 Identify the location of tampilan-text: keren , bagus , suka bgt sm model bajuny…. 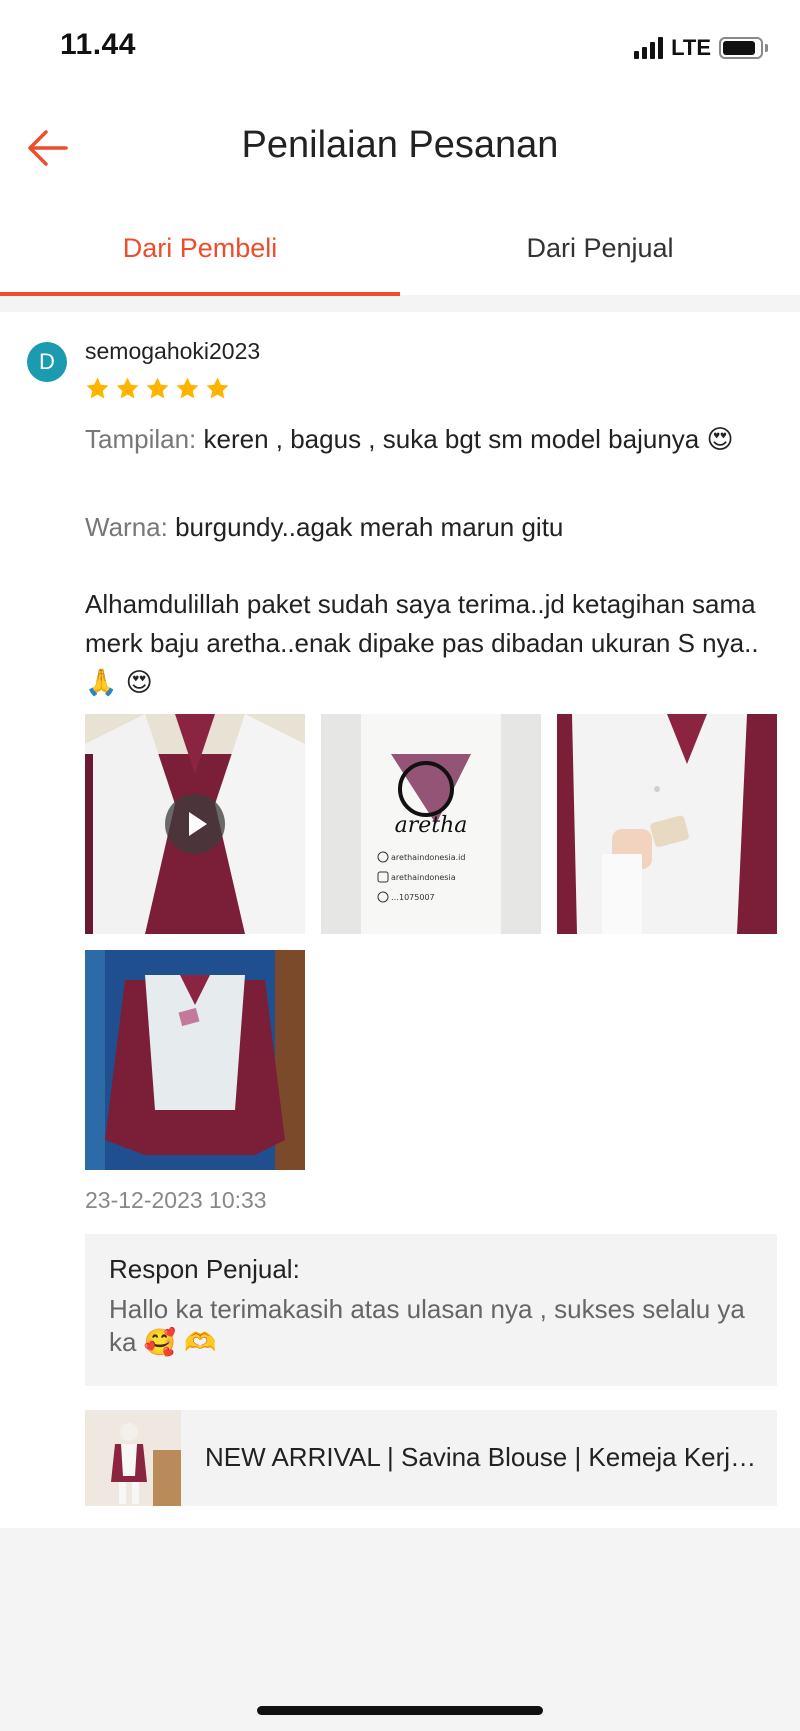
(451, 439).